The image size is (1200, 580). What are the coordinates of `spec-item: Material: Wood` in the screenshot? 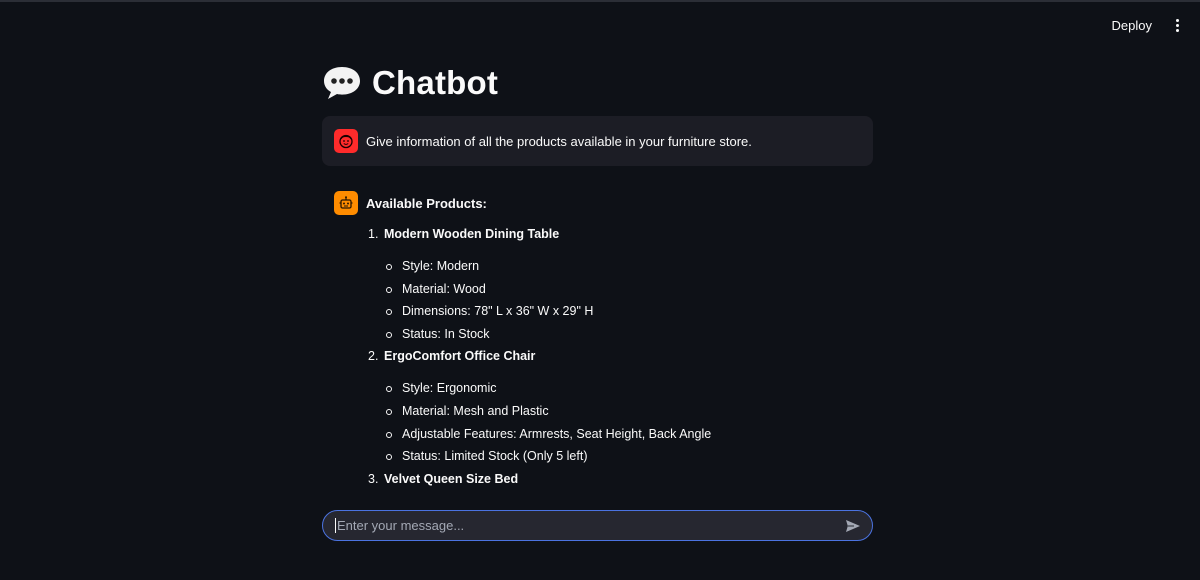 It's located at (628, 289).